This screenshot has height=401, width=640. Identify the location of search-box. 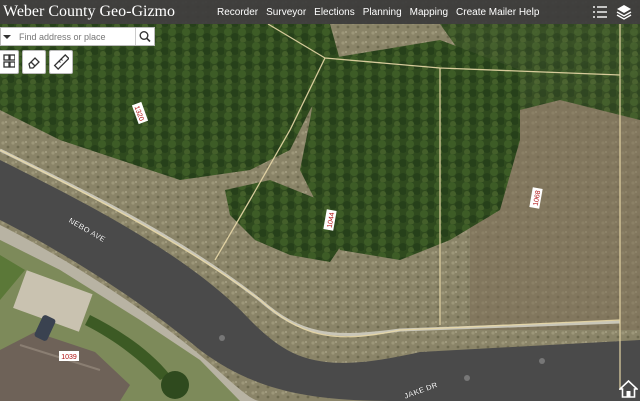
(77, 36).